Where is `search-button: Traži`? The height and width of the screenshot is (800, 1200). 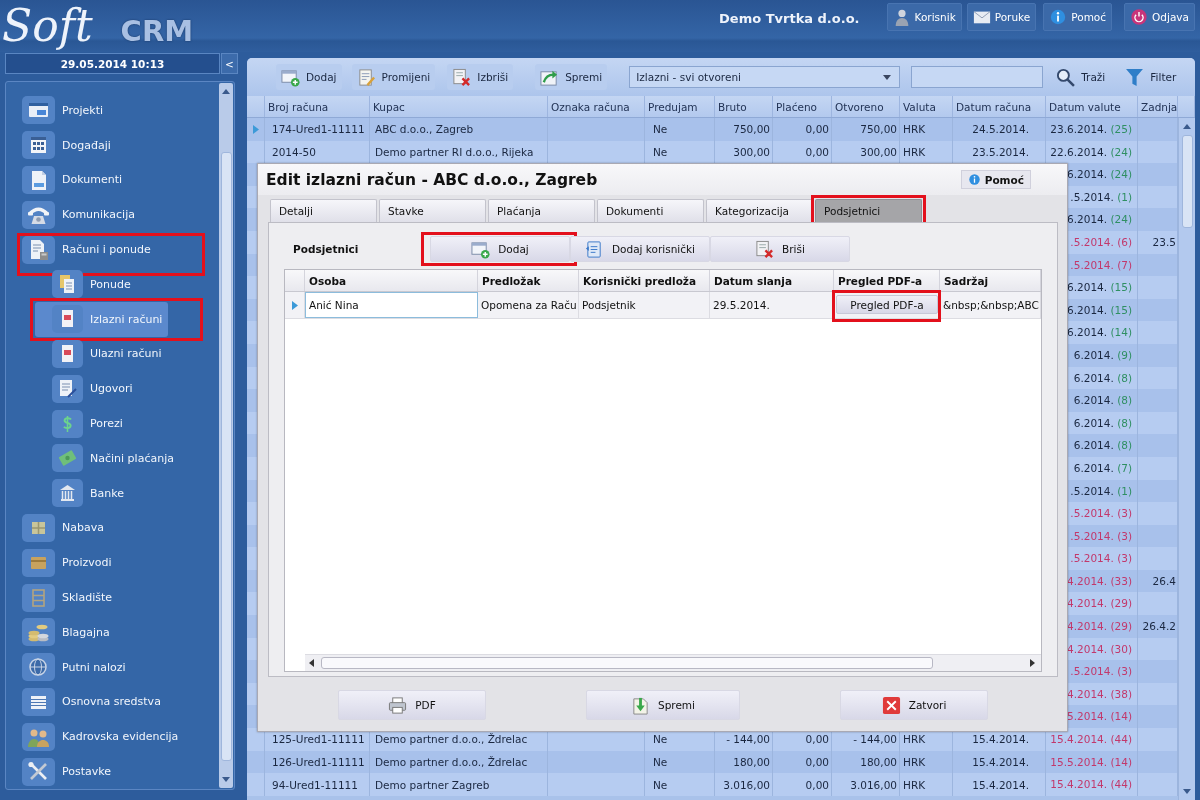 search-button: Traži is located at coordinates (1081, 77).